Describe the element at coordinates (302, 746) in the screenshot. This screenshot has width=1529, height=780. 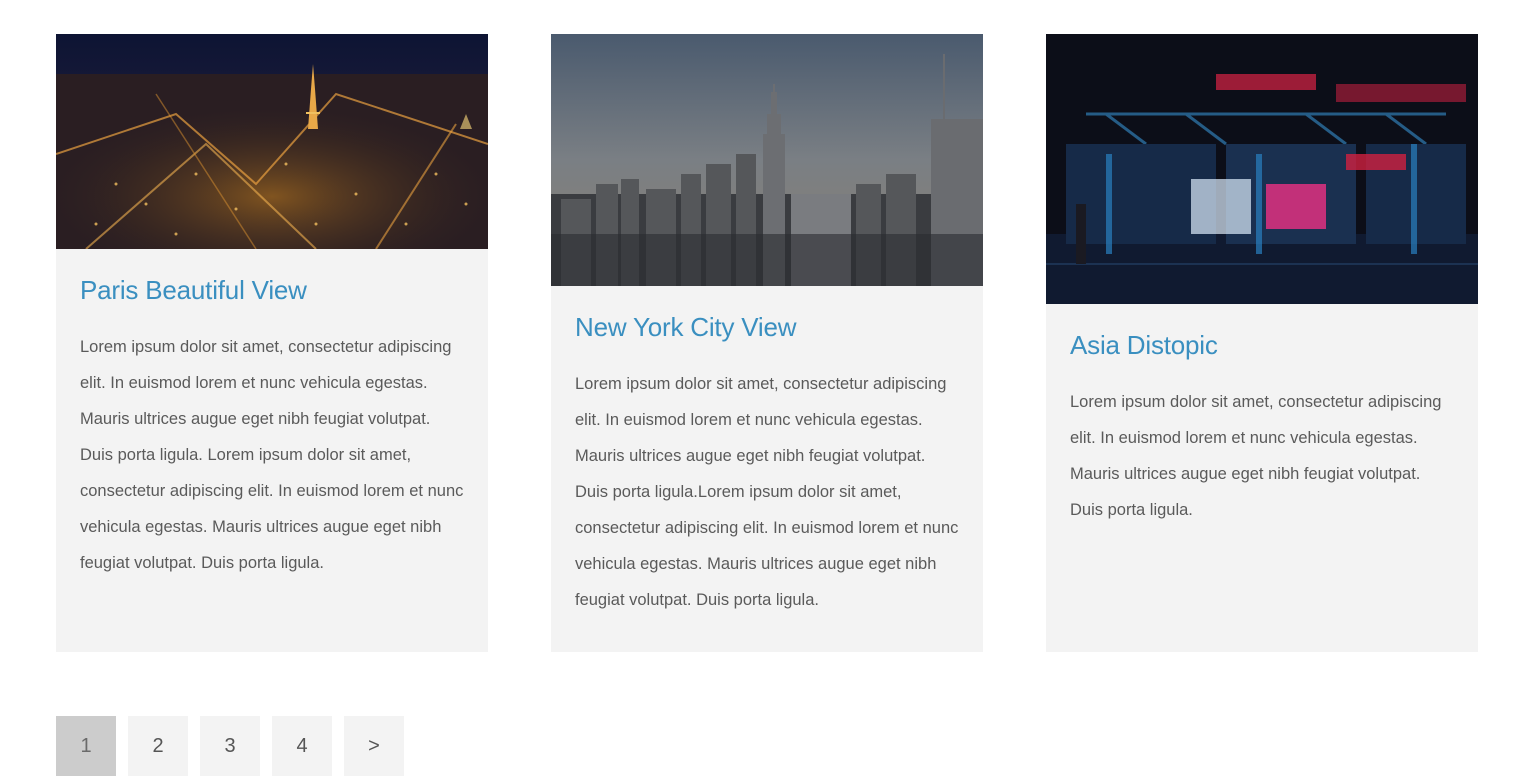
I see `page-button-4: 4` at that location.